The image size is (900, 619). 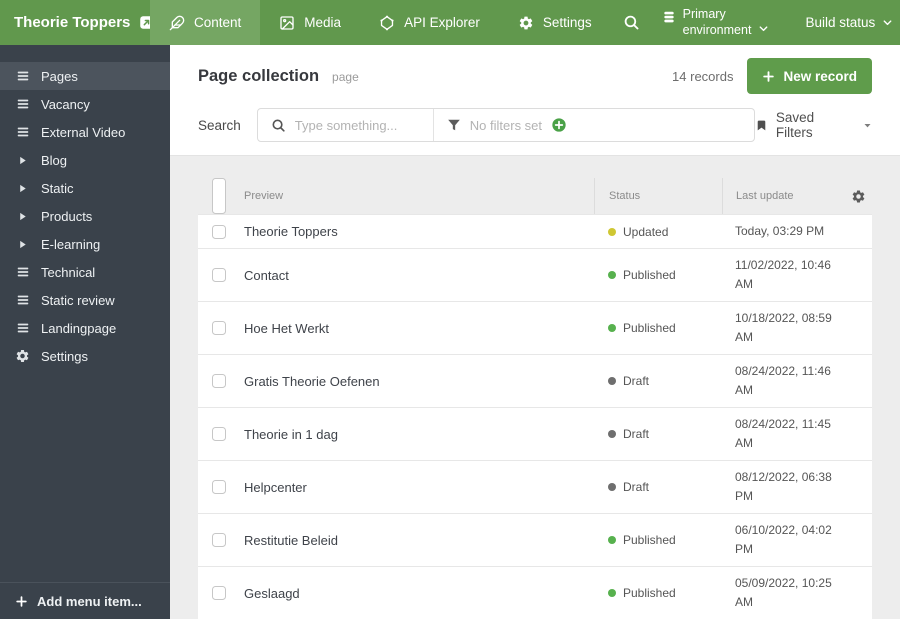 What do you see at coordinates (858, 196) in the screenshot?
I see `table-settings-icon` at bounding box center [858, 196].